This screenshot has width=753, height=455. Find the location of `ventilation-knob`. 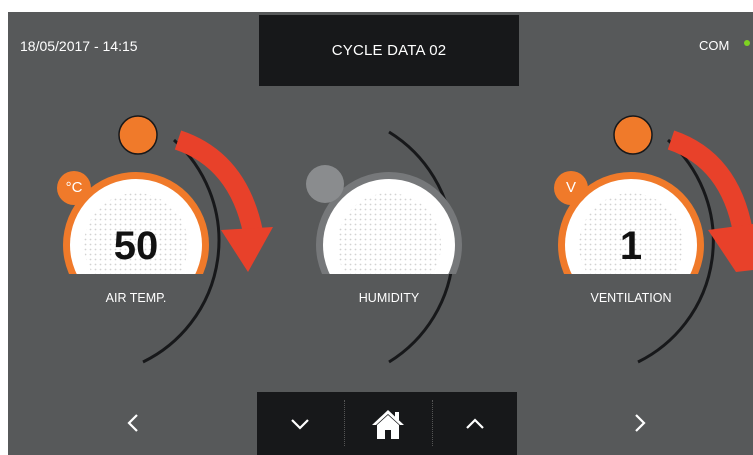

ventilation-knob is located at coordinates (633, 135).